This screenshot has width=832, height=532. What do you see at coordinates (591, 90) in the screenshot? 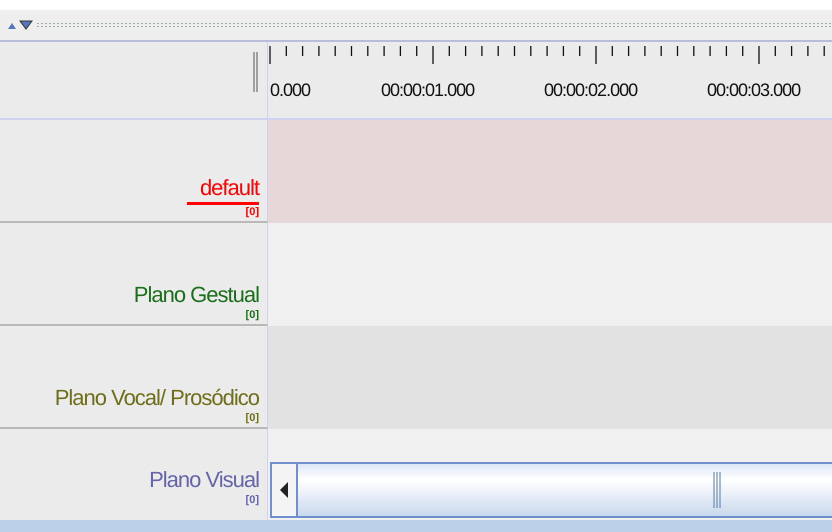
I see `time-label: 00:00:02.000` at bounding box center [591, 90].